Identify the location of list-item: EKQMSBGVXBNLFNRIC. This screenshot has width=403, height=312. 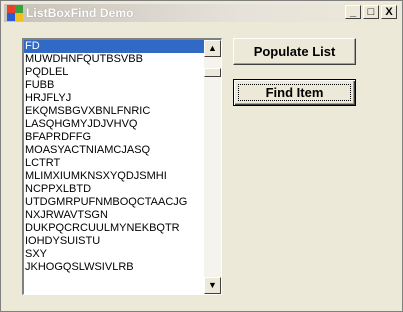
(114, 111).